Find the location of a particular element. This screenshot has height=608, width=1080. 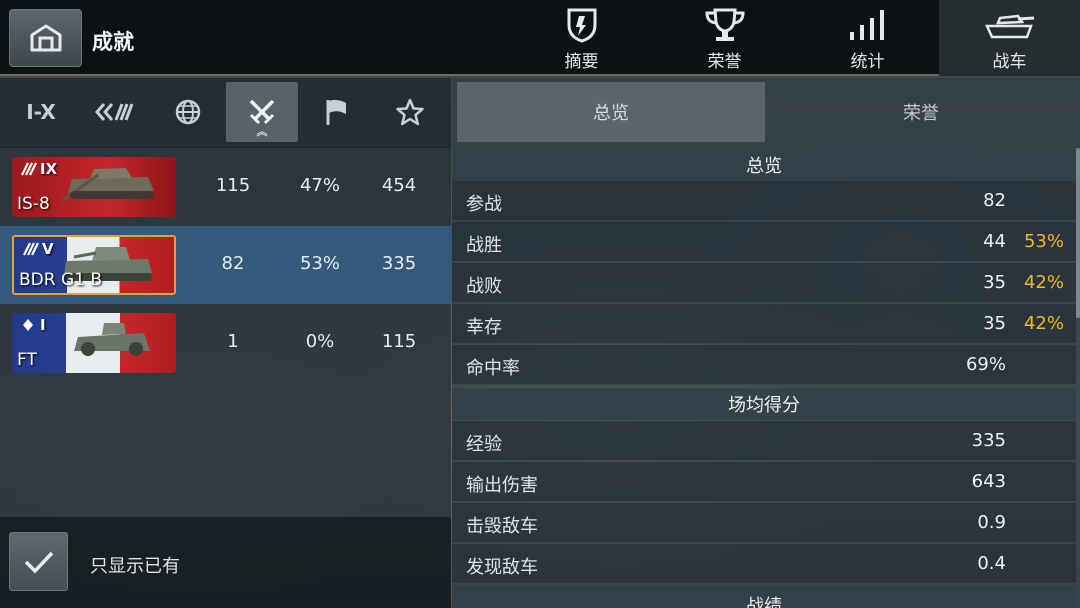

filter-bar: I-X ︽ is located at coordinates (225, 113).